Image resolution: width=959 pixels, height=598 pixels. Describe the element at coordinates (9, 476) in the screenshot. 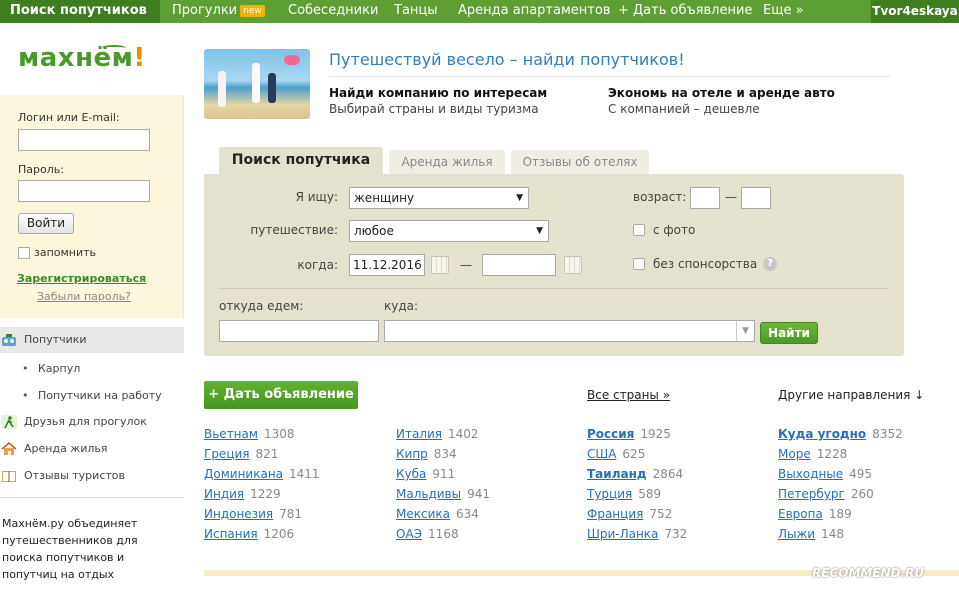

I see `book-icon` at that location.